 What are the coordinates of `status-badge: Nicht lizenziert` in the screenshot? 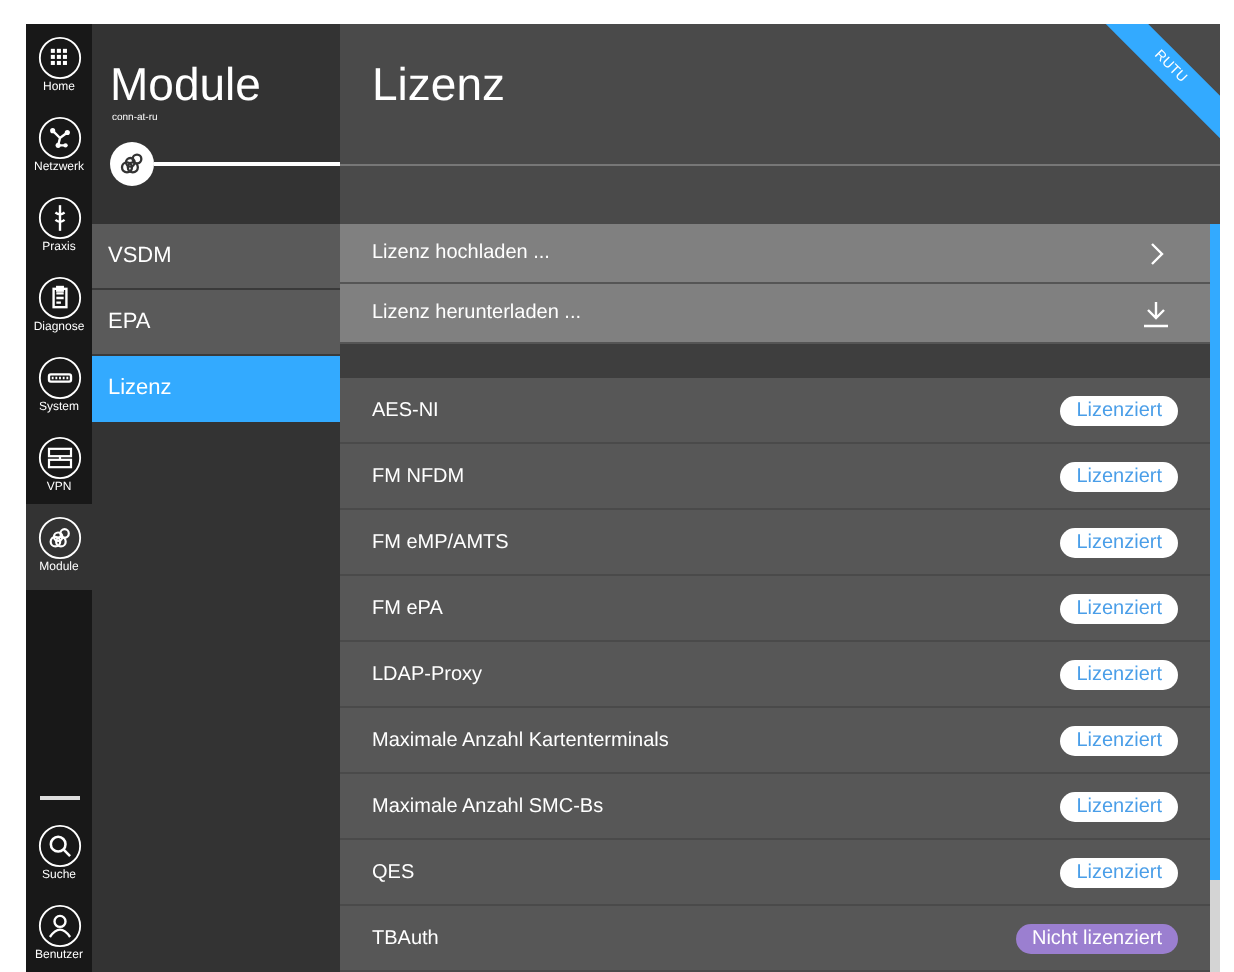 It's located at (1096, 938).